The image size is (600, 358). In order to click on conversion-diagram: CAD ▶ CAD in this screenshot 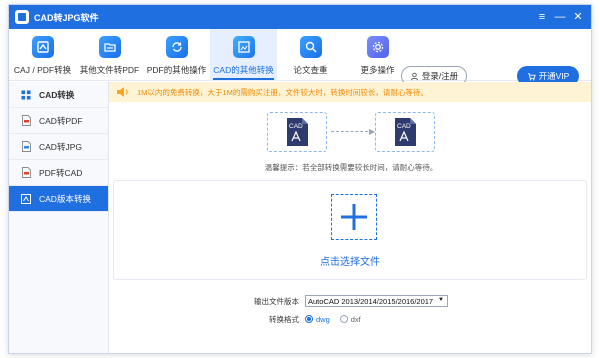, I will do `click(350, 134)`.